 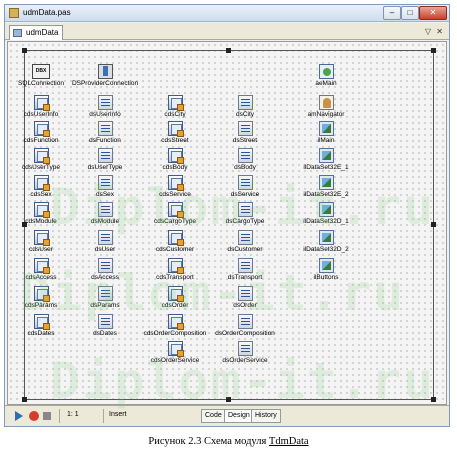 What do you see at coordinates (19, 416) in the screenshot?
I see `play-icon` at bounding box center [19, 416].